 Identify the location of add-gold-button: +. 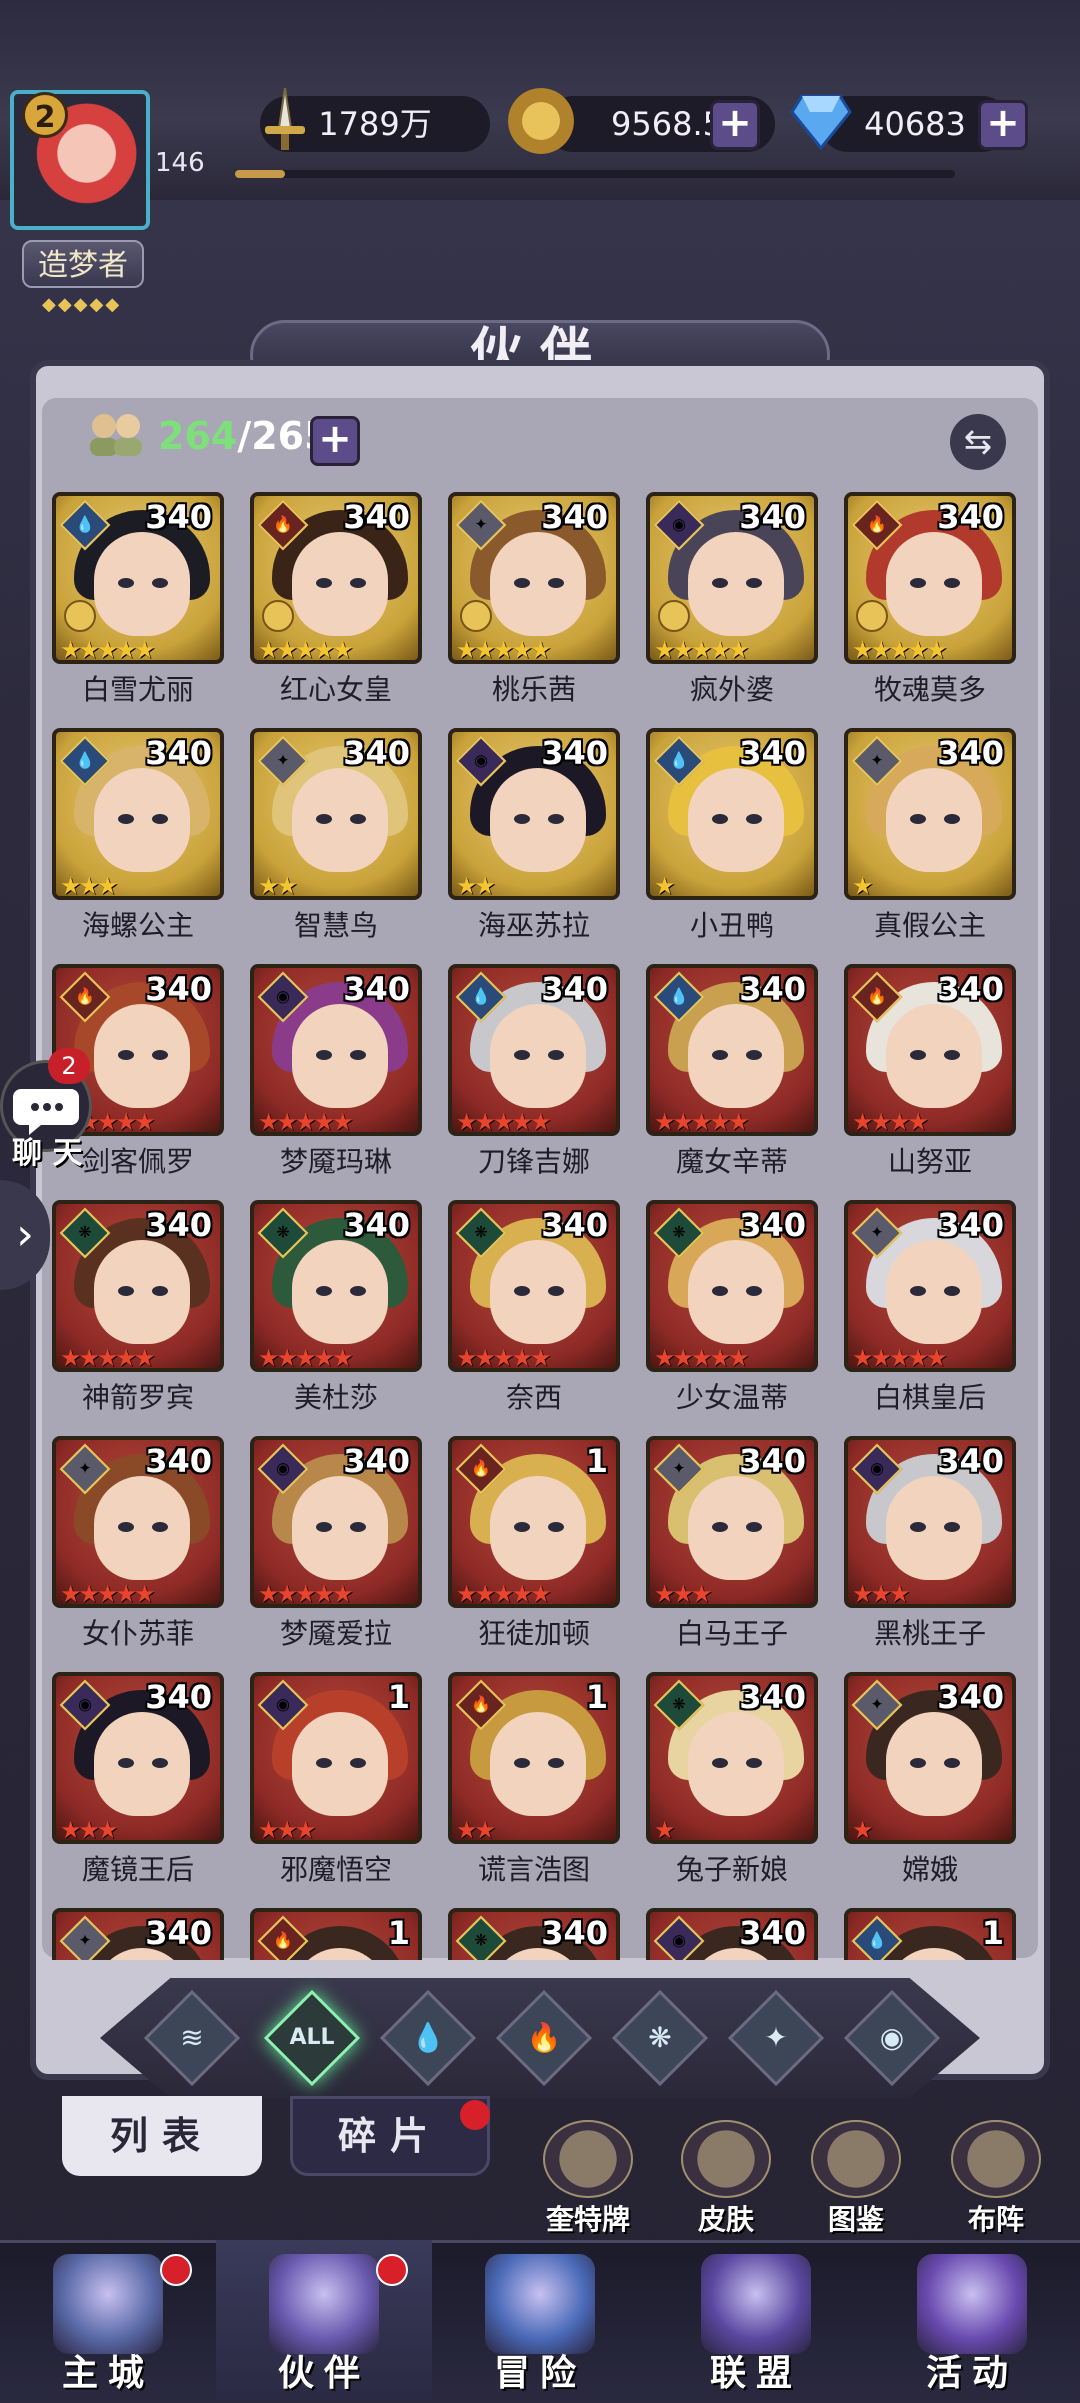
(735, 125).